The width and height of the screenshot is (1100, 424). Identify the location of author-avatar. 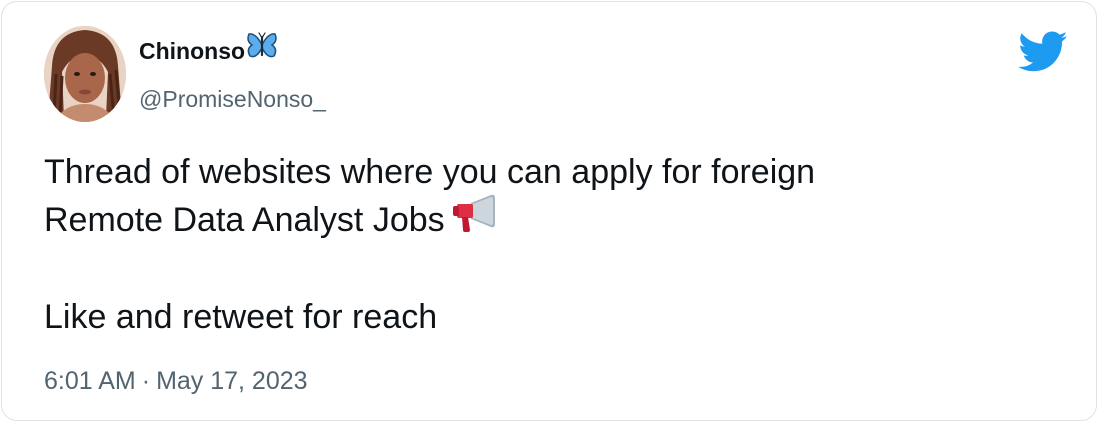
(85, 74).